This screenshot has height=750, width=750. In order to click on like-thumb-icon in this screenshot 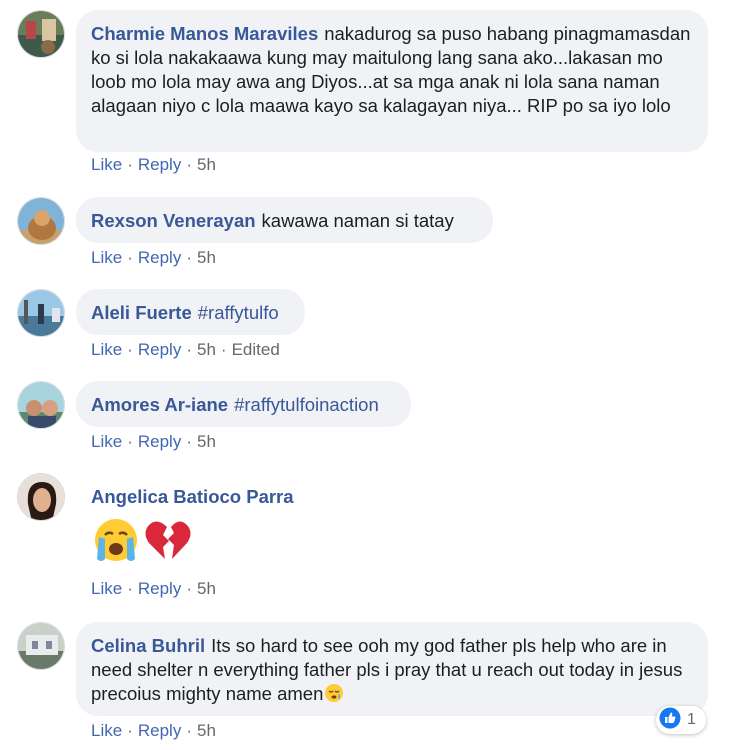, I will do `click(670, 720)`.